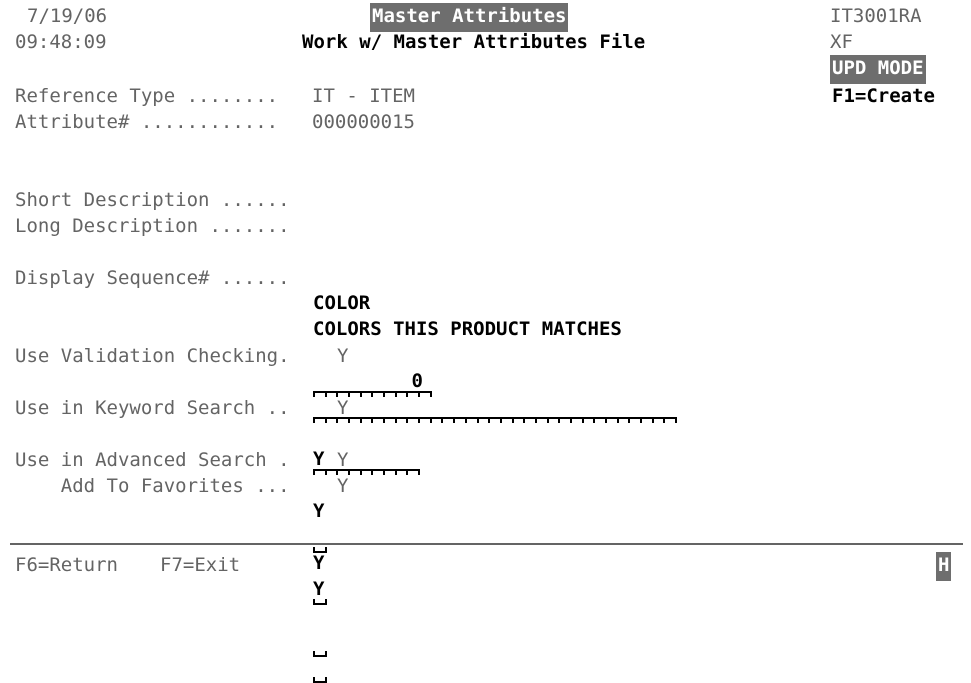 This screenshot has height=683, width=971. Describe the element at coordinates (152, 356) in the screenshot. I see `validation-checking-label: Use Validation Checking.` at that location.